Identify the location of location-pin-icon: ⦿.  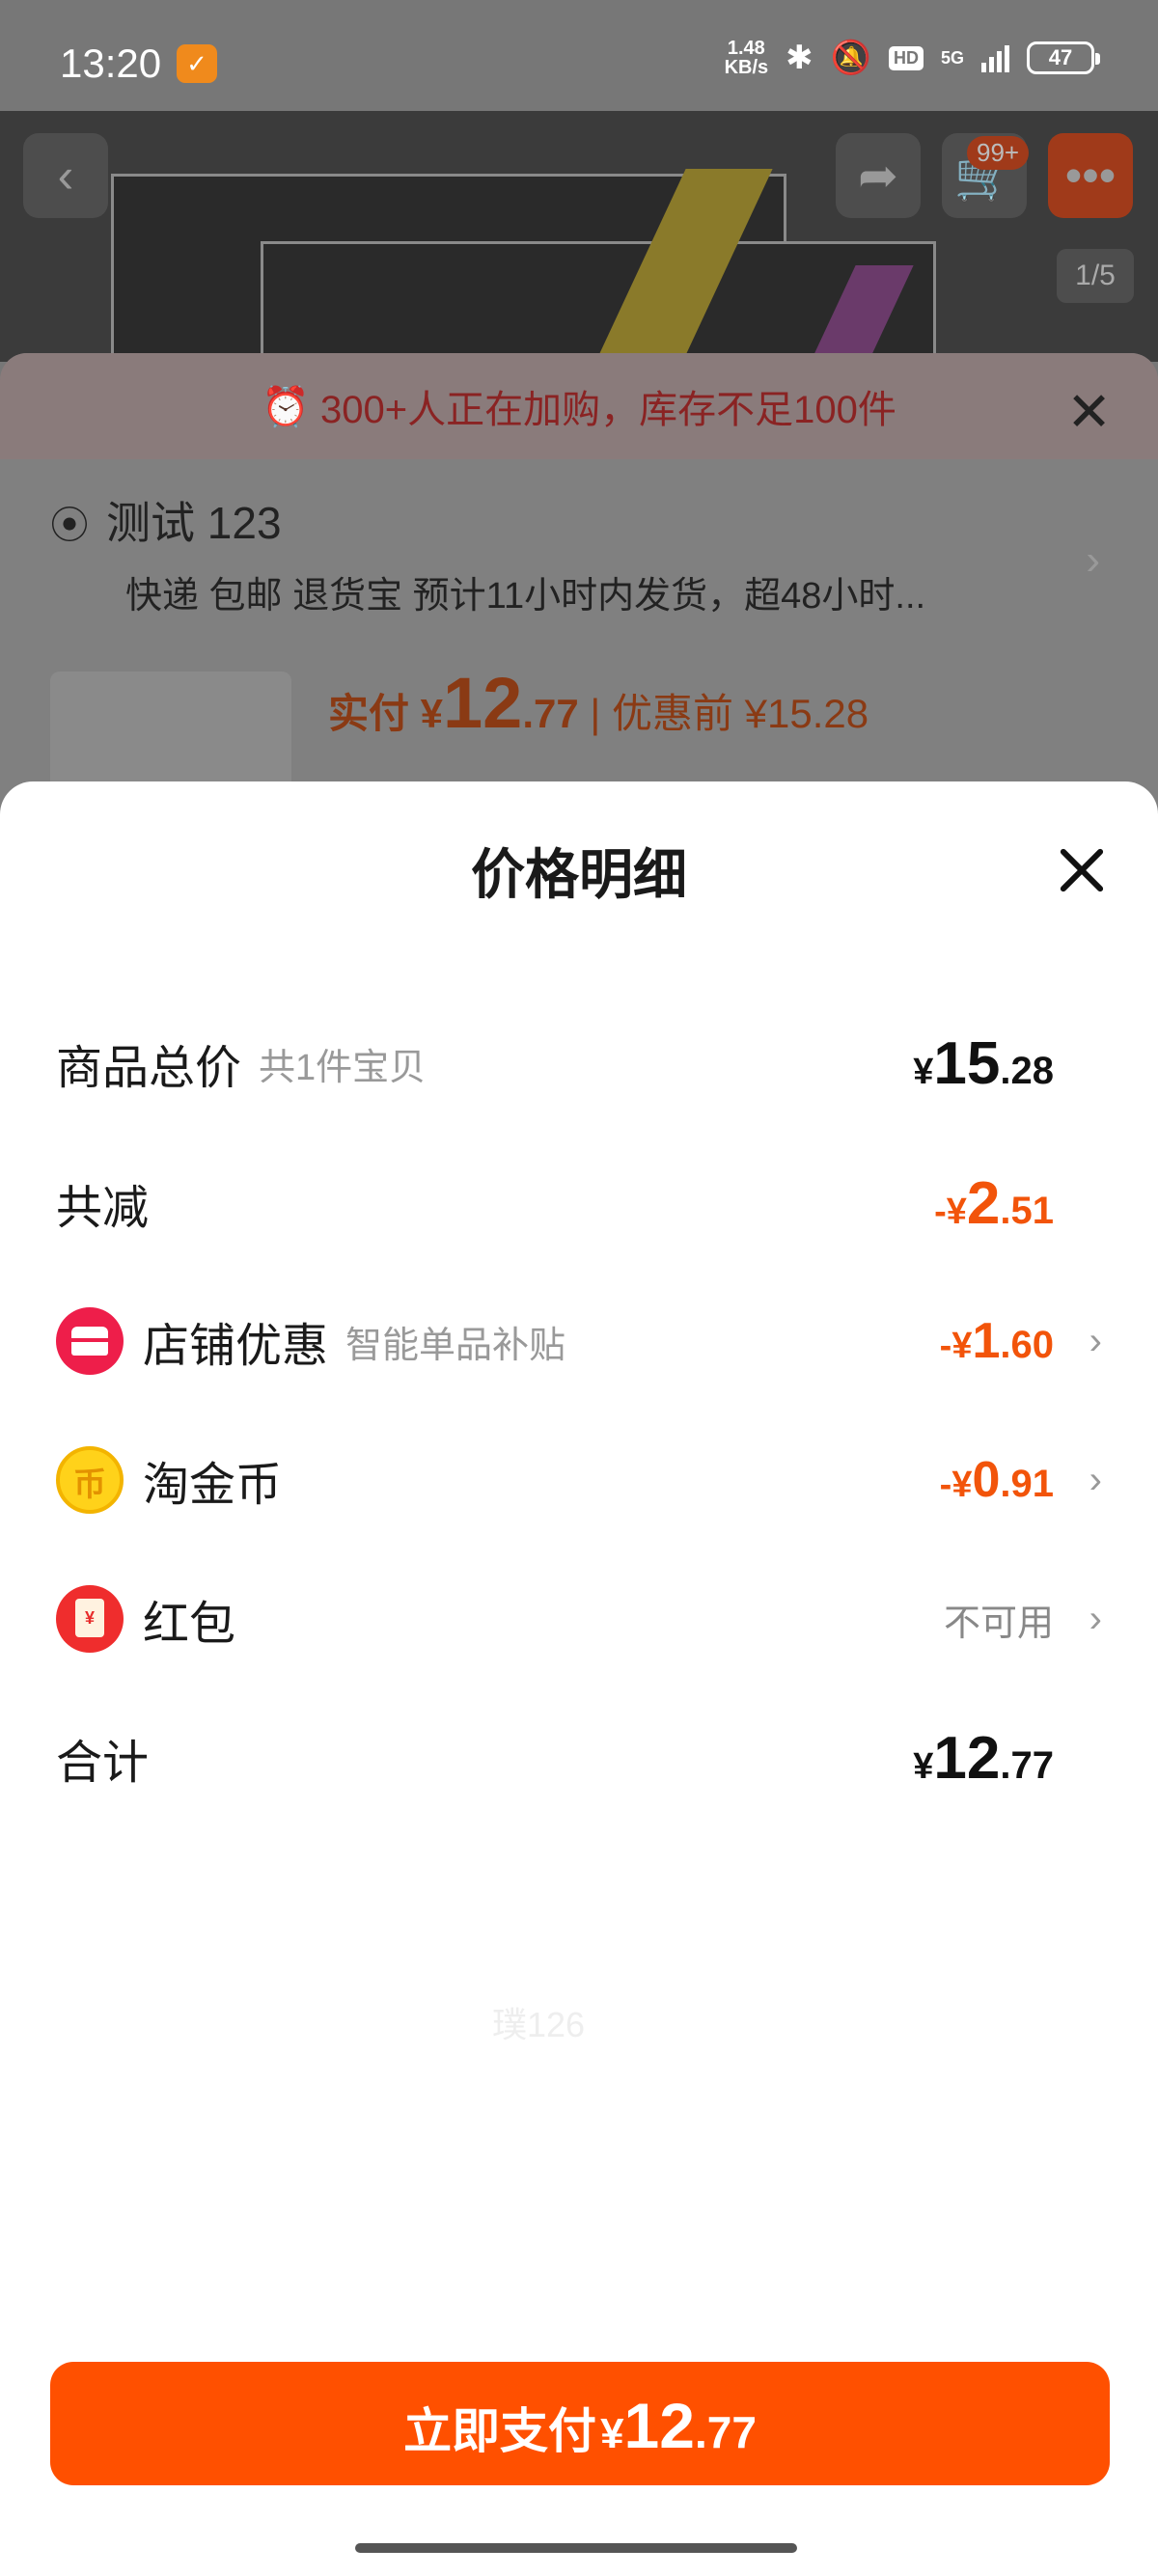
(69, 526).